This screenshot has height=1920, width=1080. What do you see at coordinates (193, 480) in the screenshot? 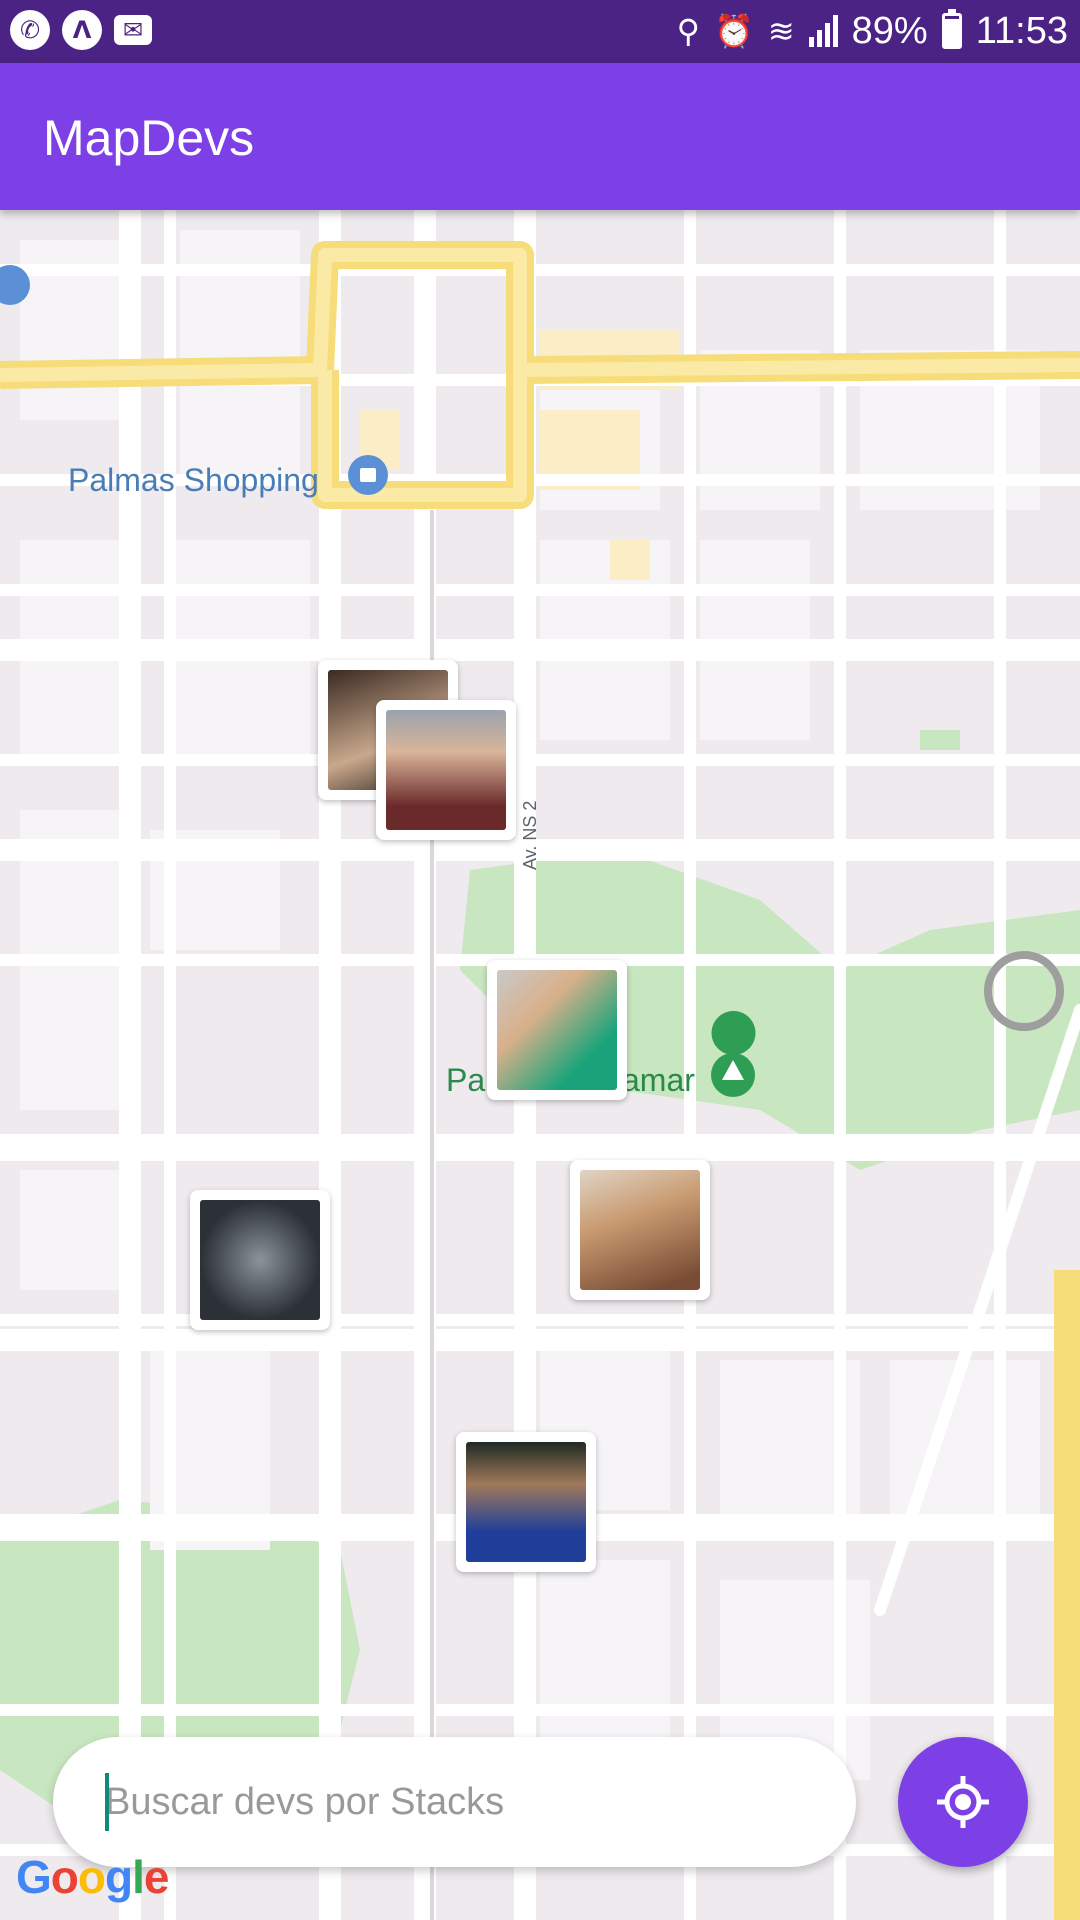
I see `place-label-palmas-shopping: Palmas Shopping` at bounding box center [193, 480].